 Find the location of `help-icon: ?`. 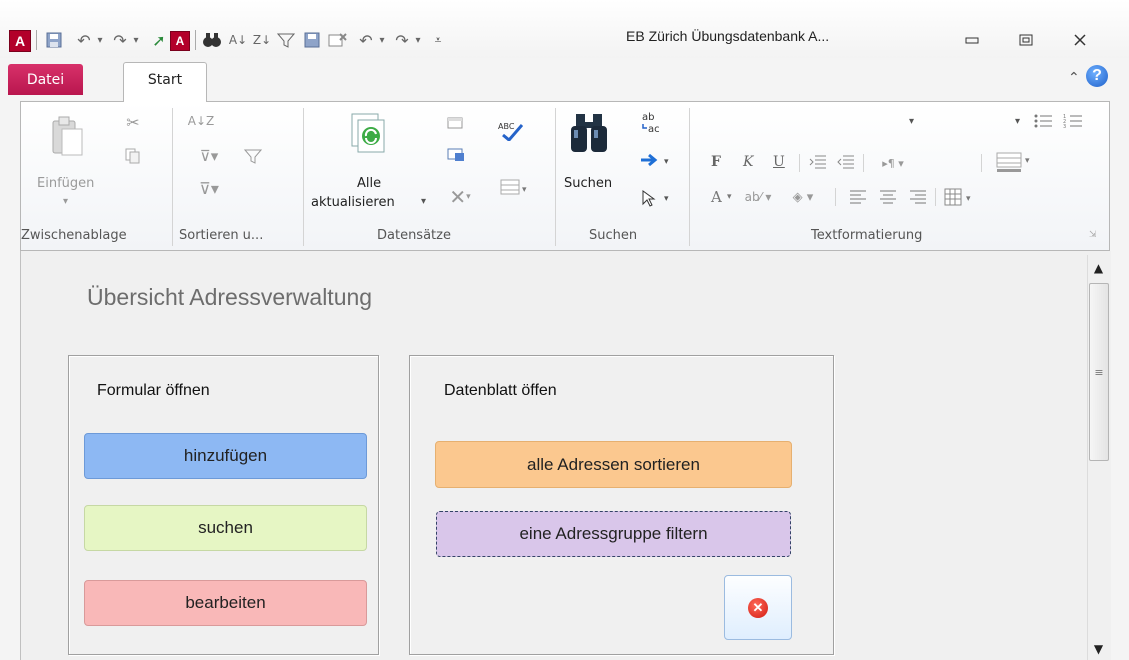

help-icon: ? is located at coordinates (1097, 76).